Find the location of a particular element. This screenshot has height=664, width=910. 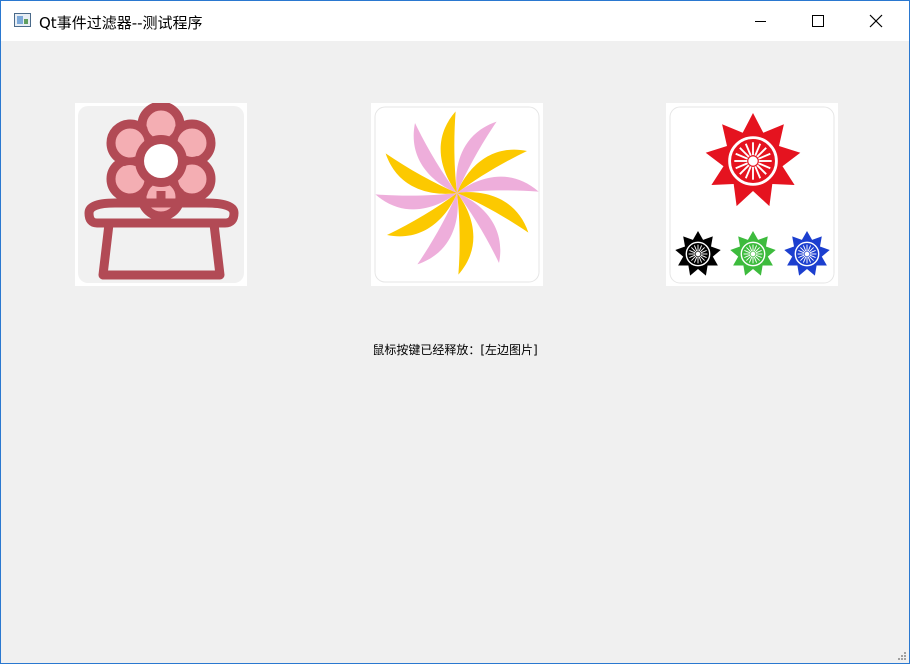

left-image is located at coordinates (161, 194).